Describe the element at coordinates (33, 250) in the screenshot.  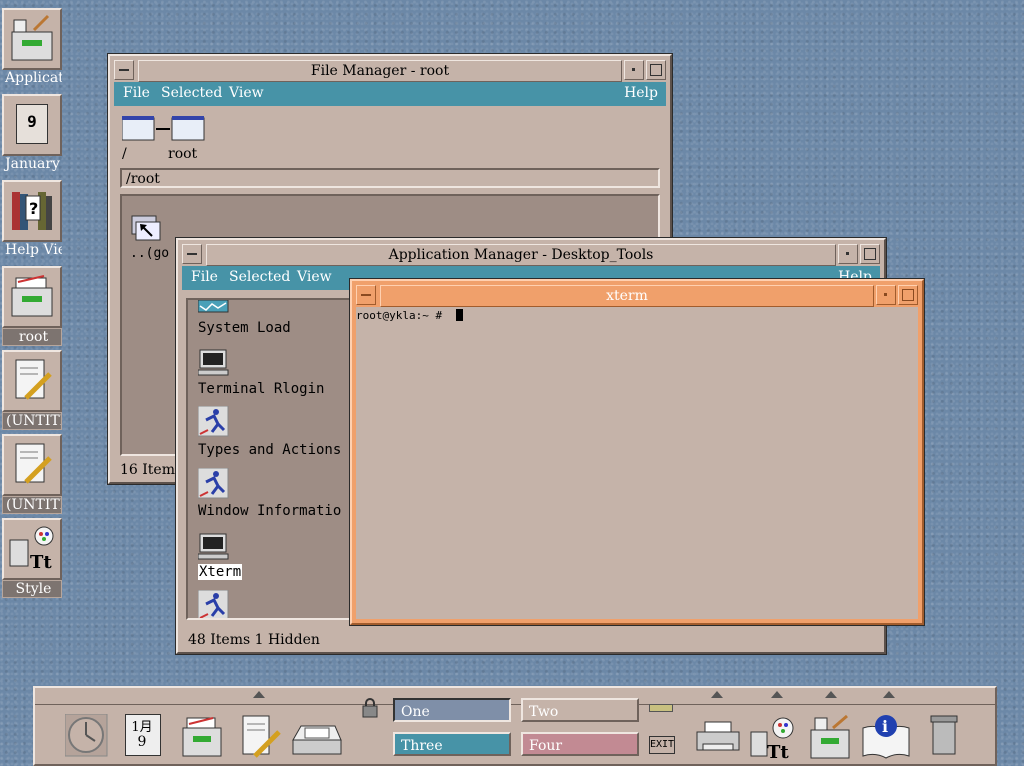
I see `desktop-icon-label: Help Vie` at that location.